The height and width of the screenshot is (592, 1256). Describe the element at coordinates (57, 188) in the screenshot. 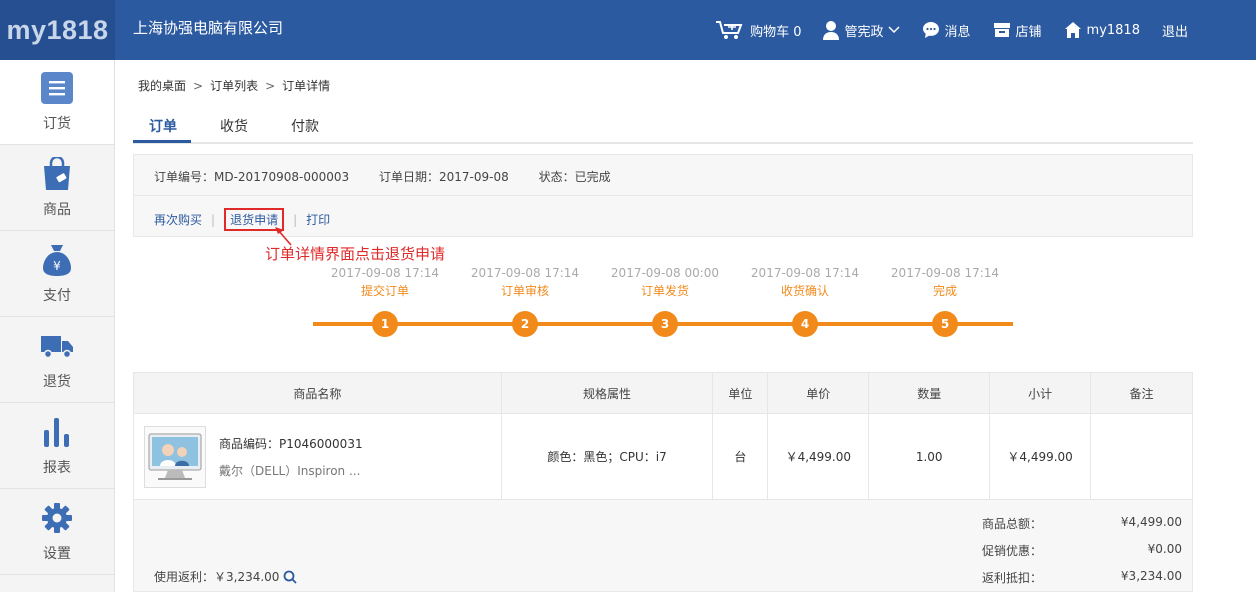

I see `sidebar-item-goods: 商品` at that location.